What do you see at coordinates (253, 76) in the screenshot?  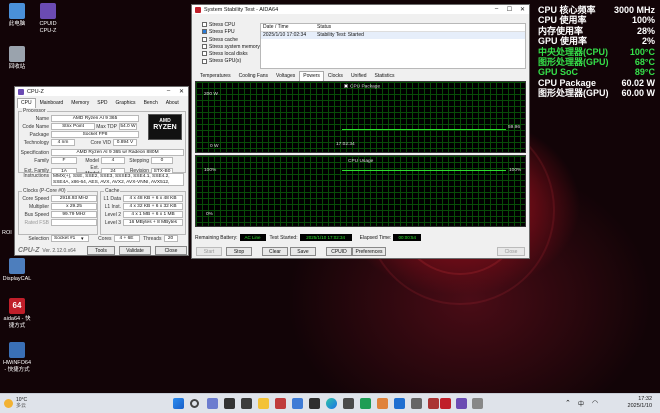 I see `tab-cooling-fans: Cooling Fans` at bounding box center [253, 76].